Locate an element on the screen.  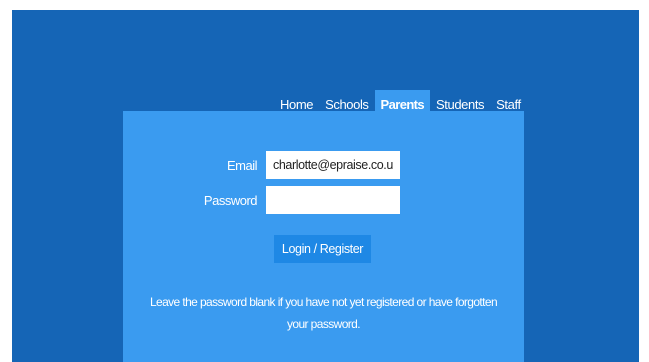
email-row: Email is located at coordinates (261, 165).